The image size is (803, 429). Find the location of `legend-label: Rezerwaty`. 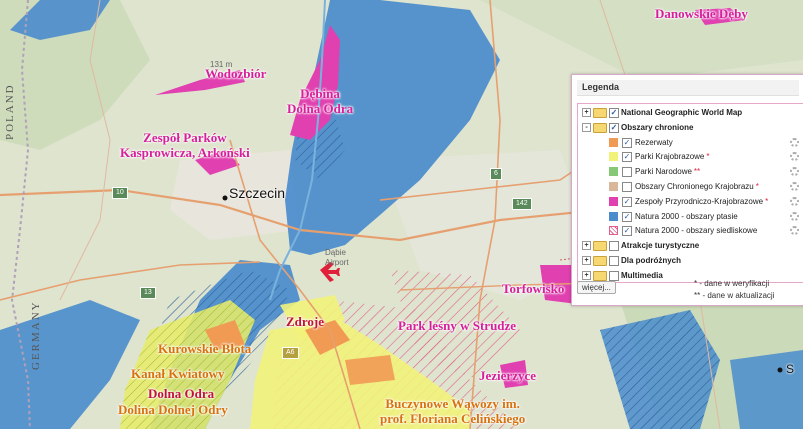

legend-label: Rezerwaty is located at coordinates (654, 142).